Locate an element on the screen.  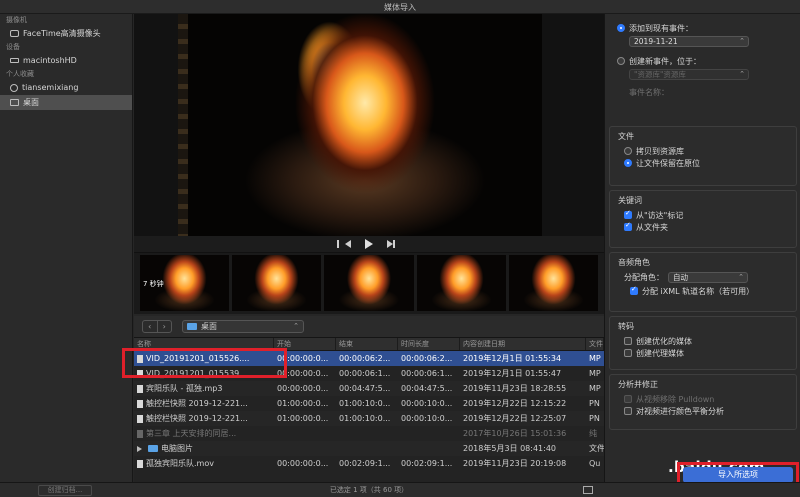
assign-role-row: 分配角色： 自动 is located at coordinates (703, 277).